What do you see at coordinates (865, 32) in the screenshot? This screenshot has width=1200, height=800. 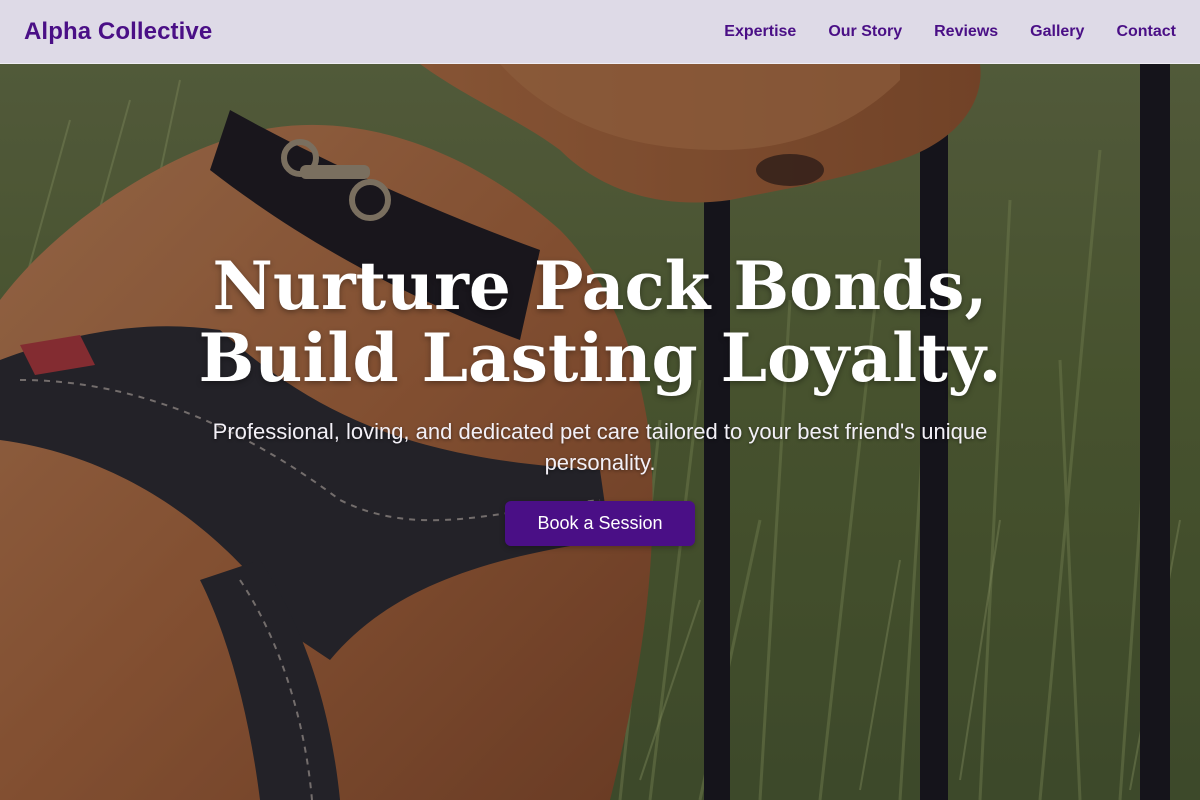 I see `nav-link-our-story: Our Story` at bounding box center [865, 32].